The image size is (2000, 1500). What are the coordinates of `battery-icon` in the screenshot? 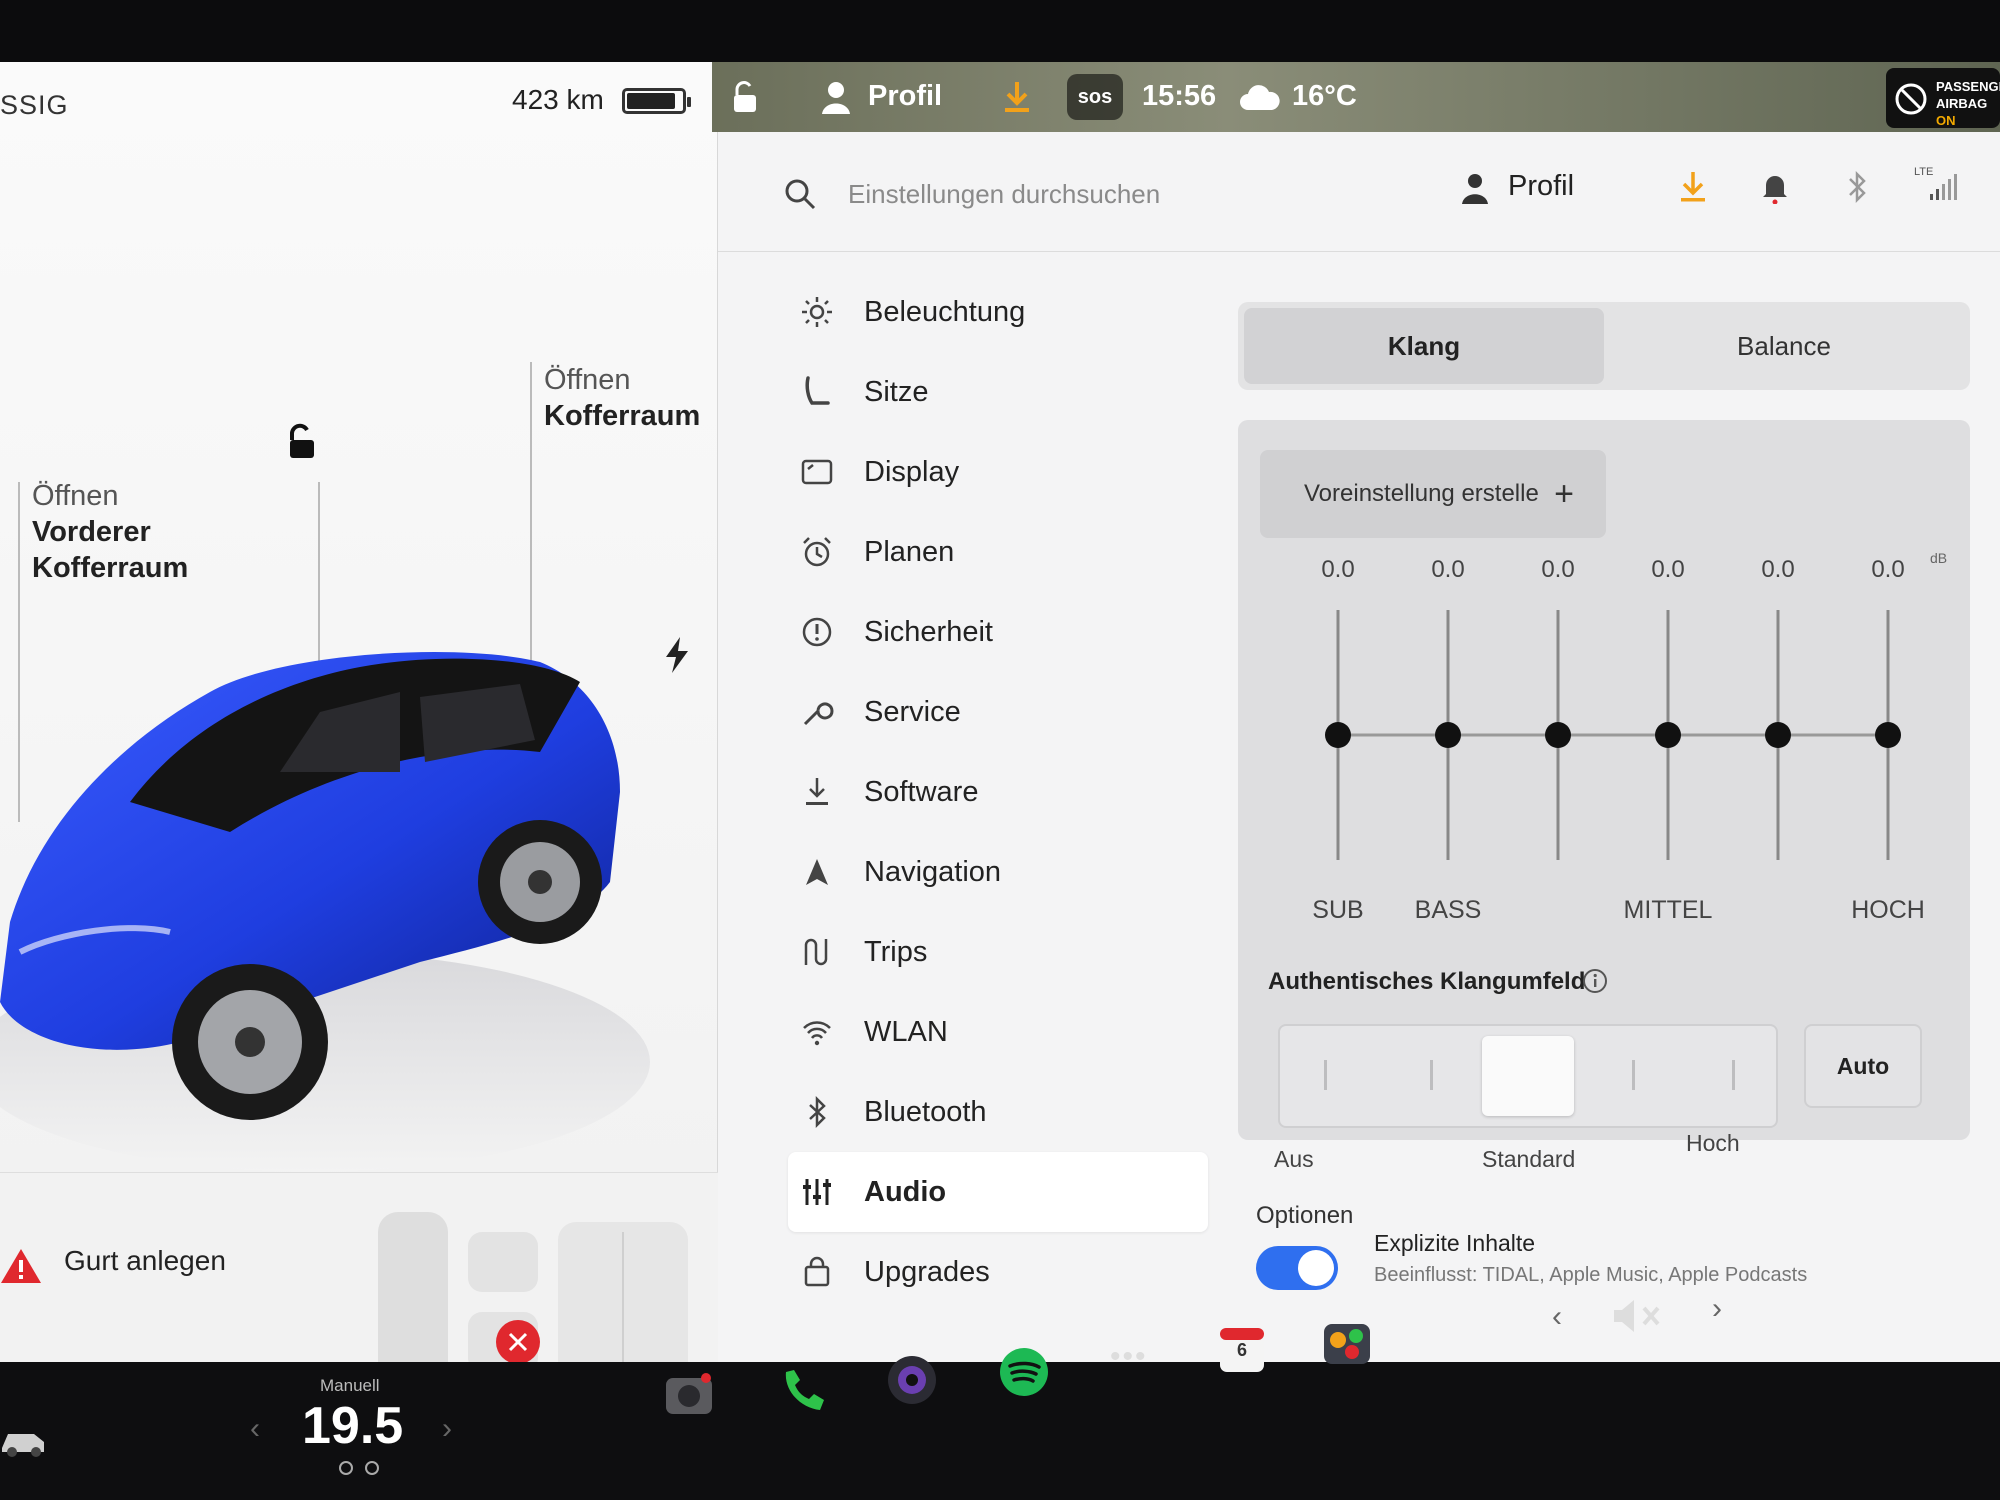 It's located at (656, 101).